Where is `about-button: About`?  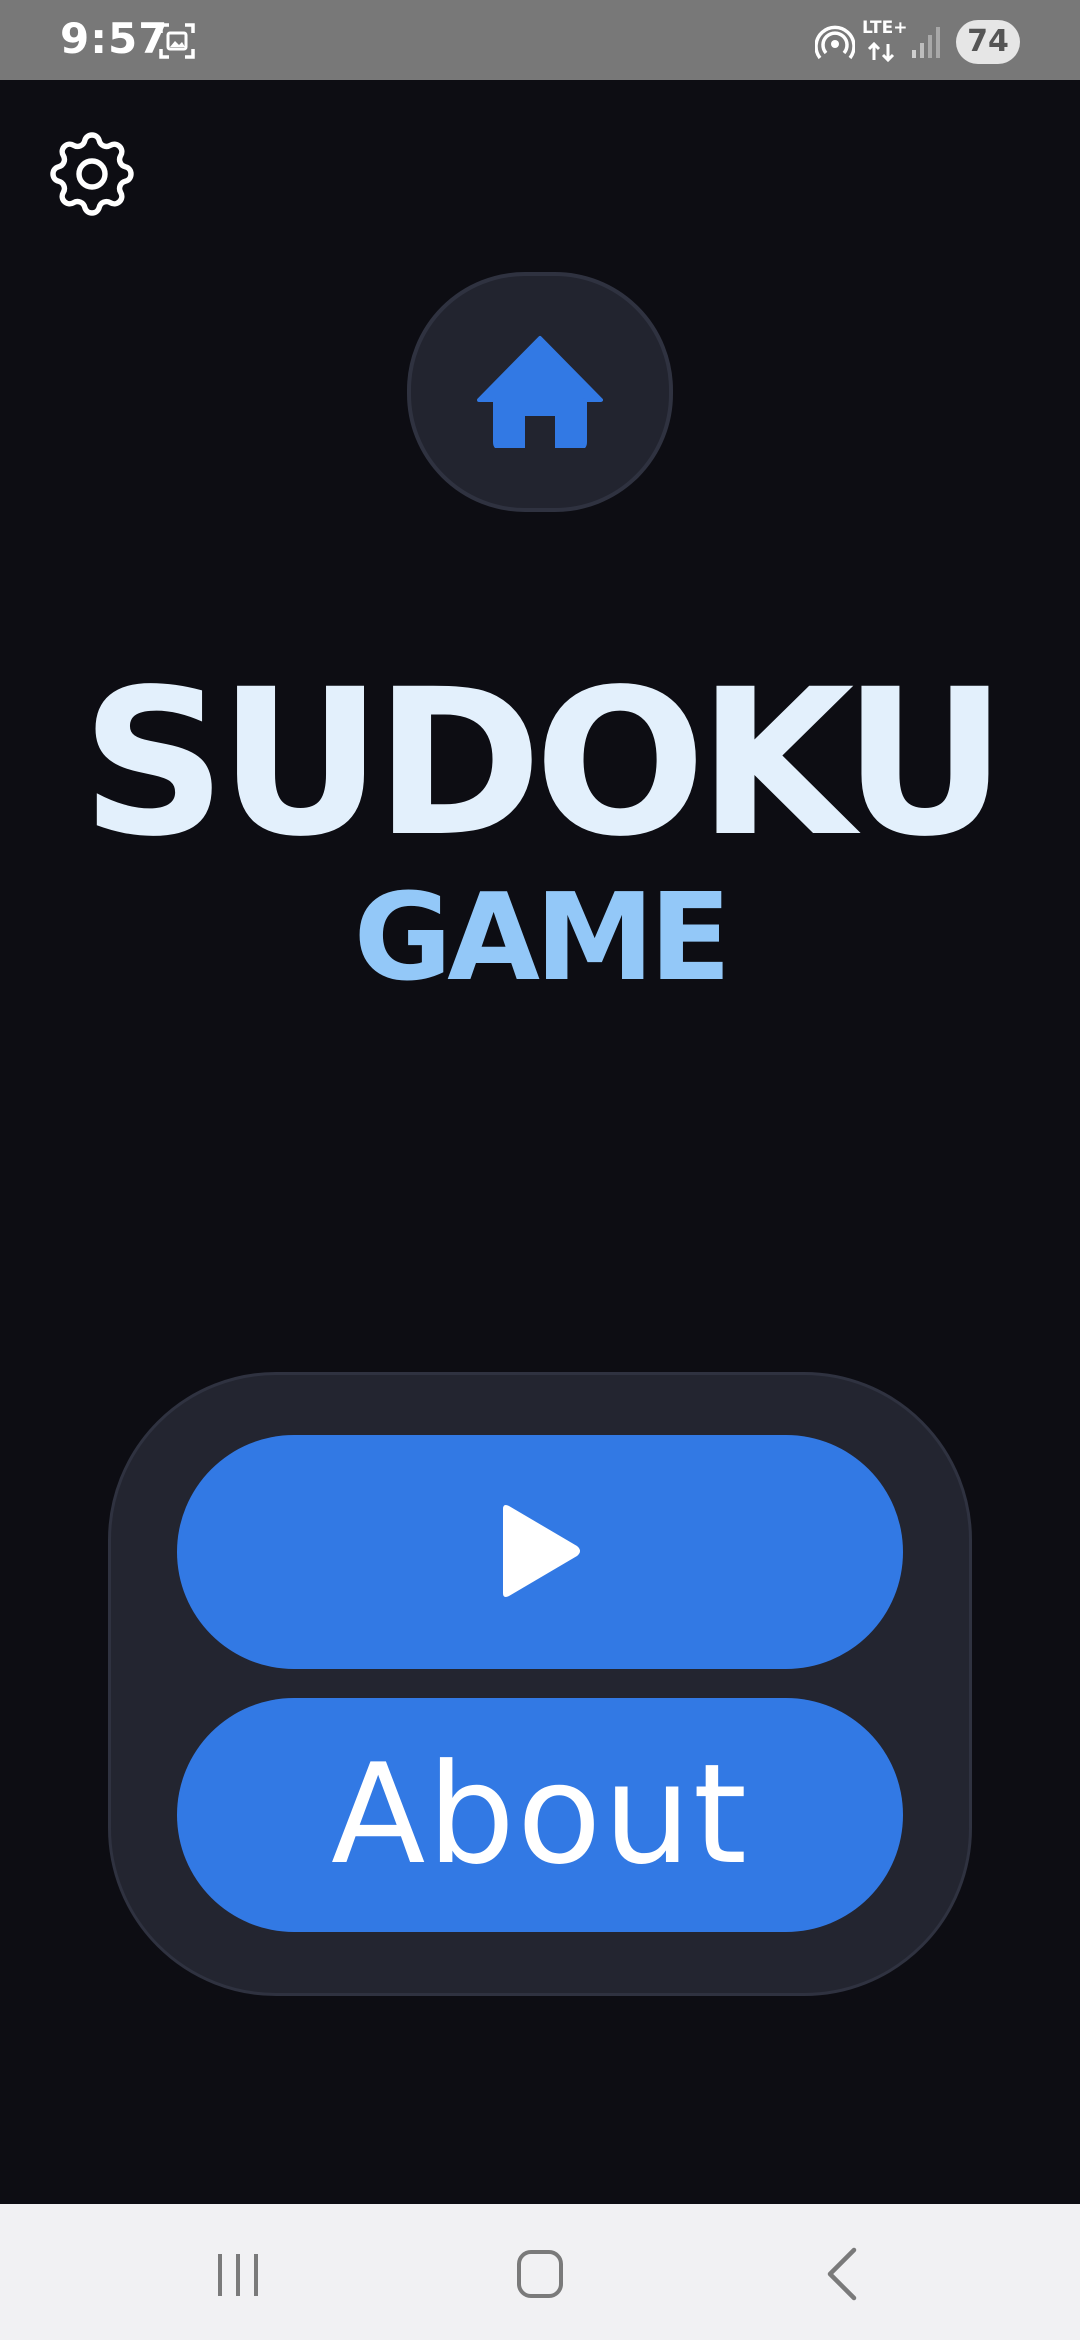
about-button: About is located at coordinates (540, 1815).